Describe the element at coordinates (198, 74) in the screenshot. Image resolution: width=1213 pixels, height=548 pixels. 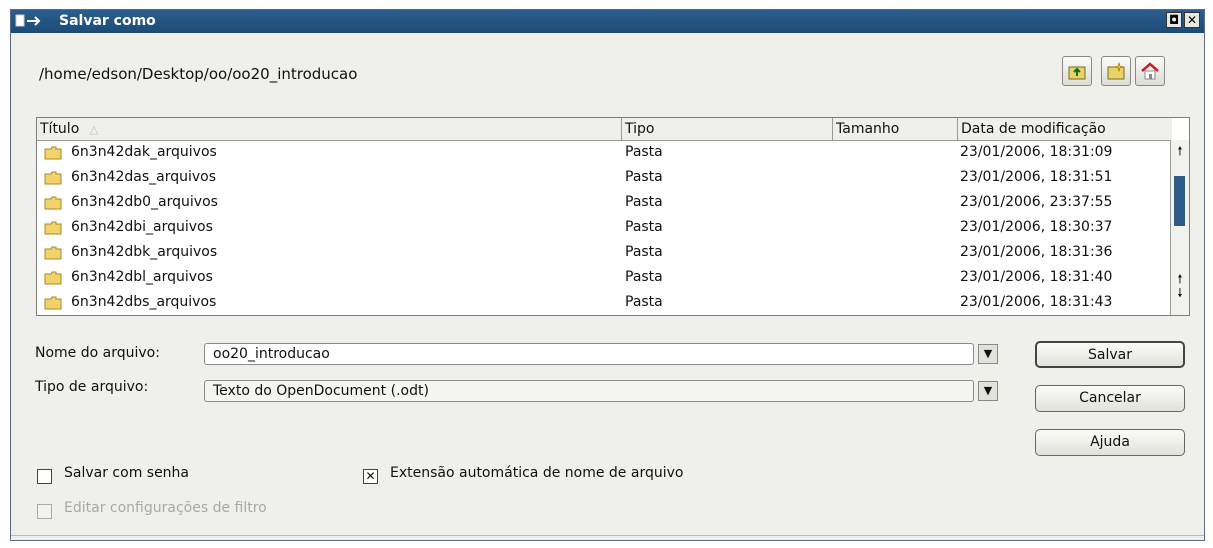
I see `current-path: /home/edson/Desktop/oo/oo20_introducao` at that location.